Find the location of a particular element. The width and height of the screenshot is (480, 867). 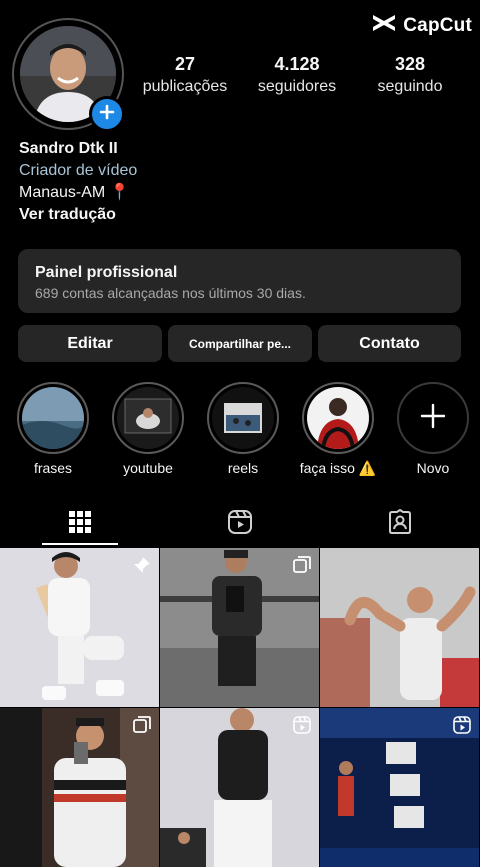

highlight-label: youtube is located at coordinates (148, 468).